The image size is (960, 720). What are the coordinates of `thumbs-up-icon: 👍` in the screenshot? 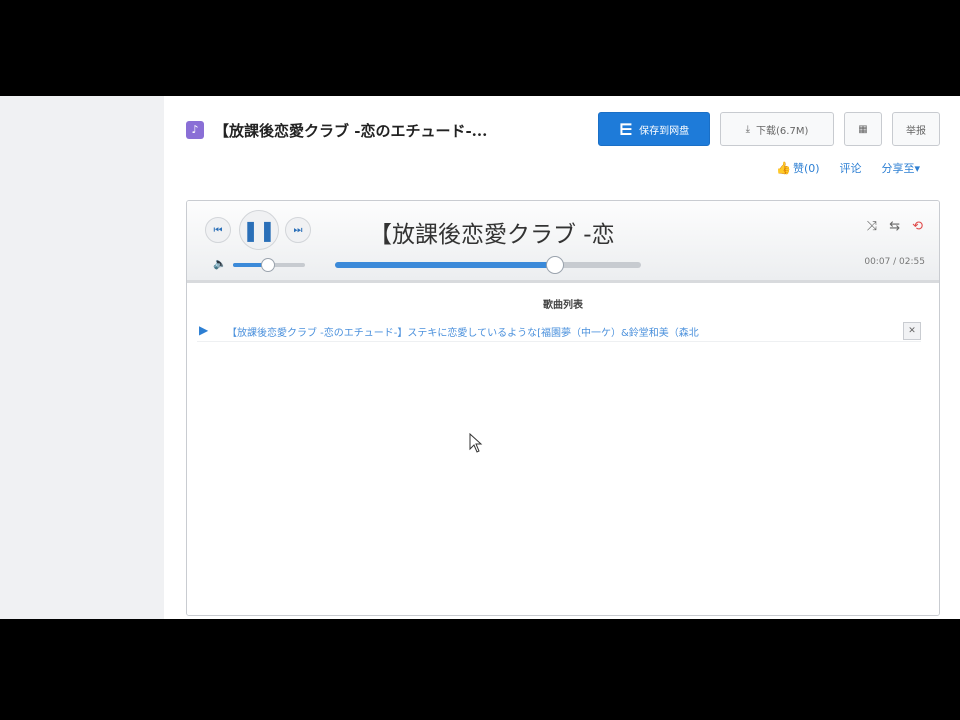 It's located at (783, 168).